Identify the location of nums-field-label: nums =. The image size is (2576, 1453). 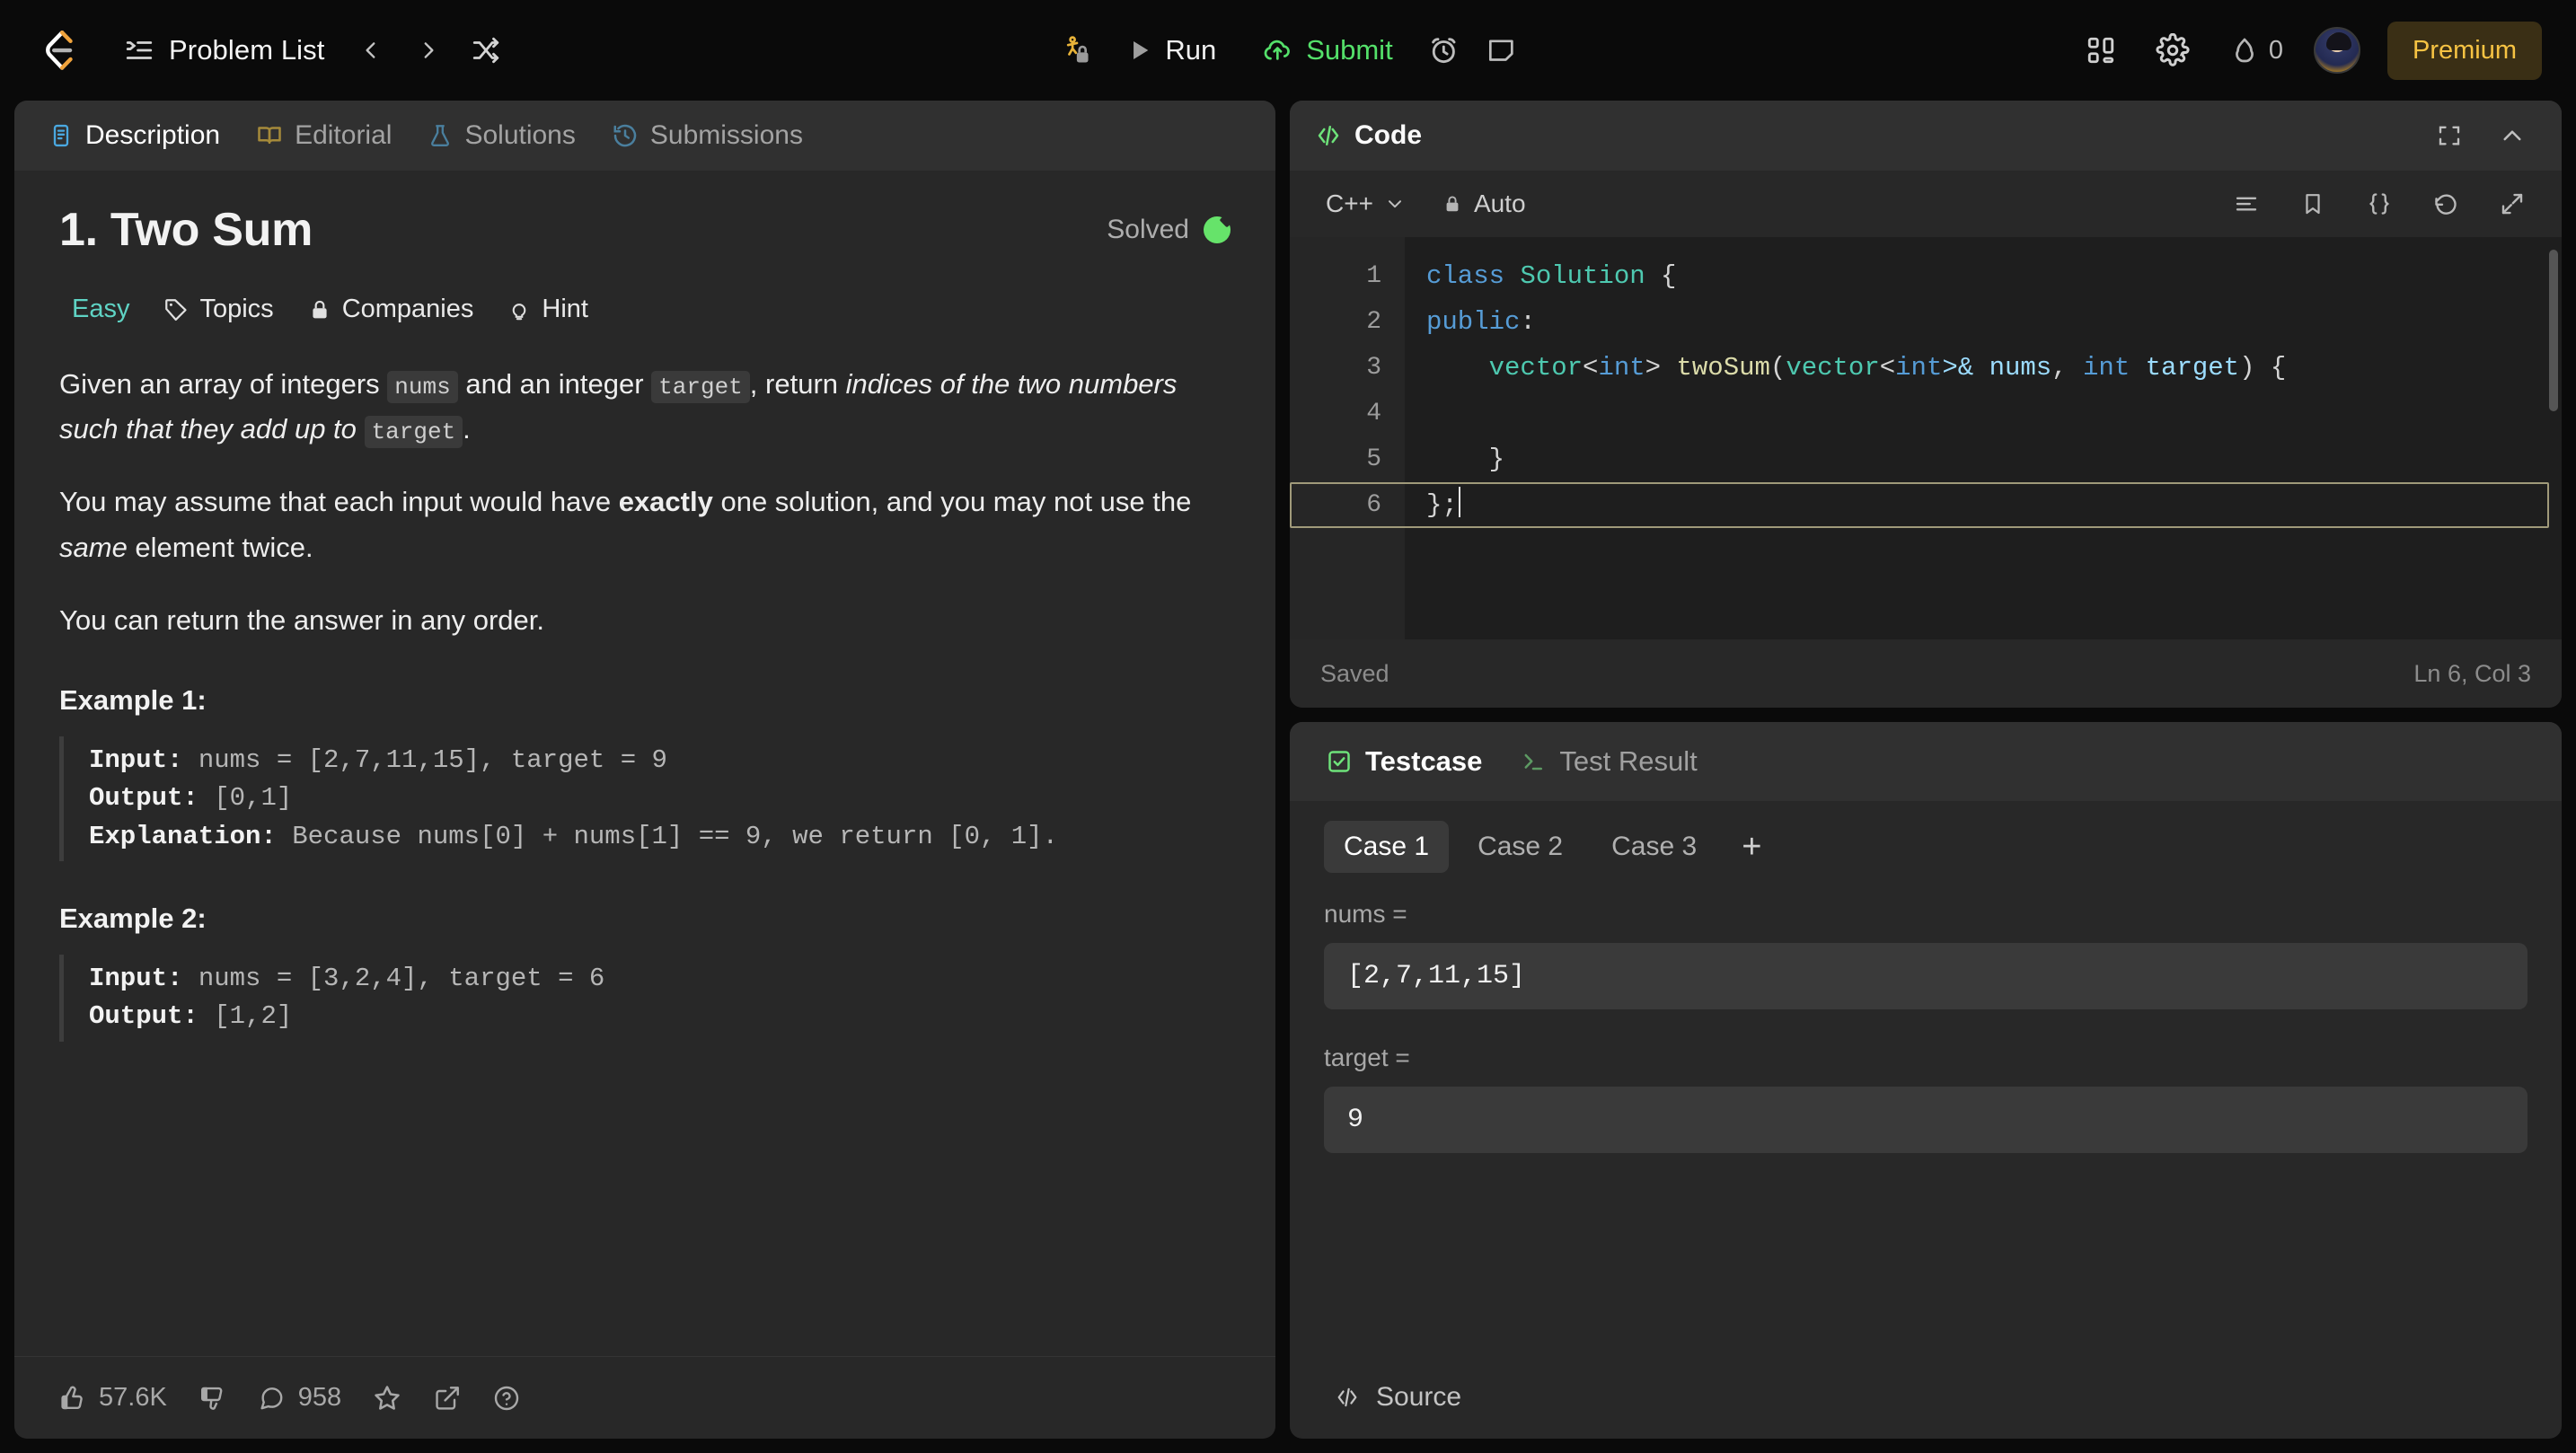
(1365, 914).